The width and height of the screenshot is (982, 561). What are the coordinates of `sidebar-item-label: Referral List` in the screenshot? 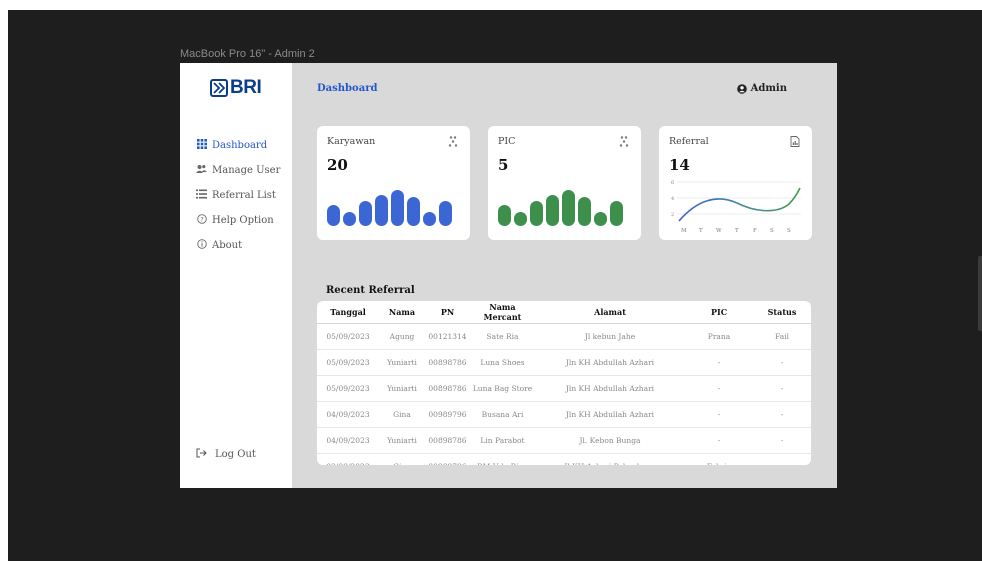 It's located at (244, 195).